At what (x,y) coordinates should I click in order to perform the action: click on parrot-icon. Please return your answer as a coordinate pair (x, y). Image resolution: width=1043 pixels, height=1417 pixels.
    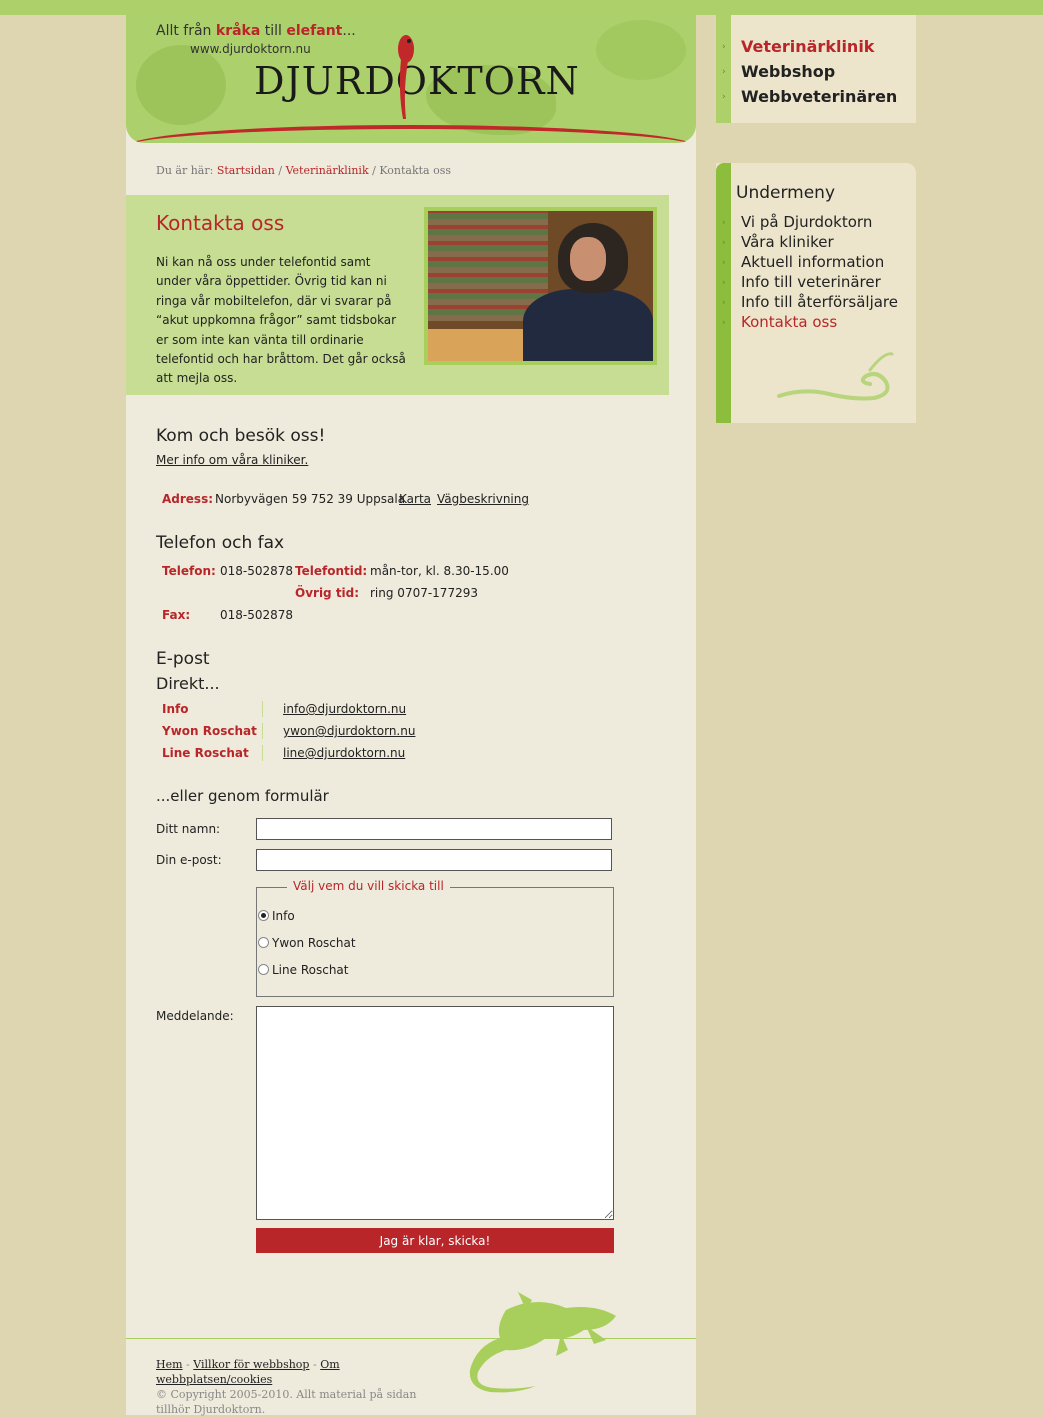
    Looking at the image, I should click on (406, 77).